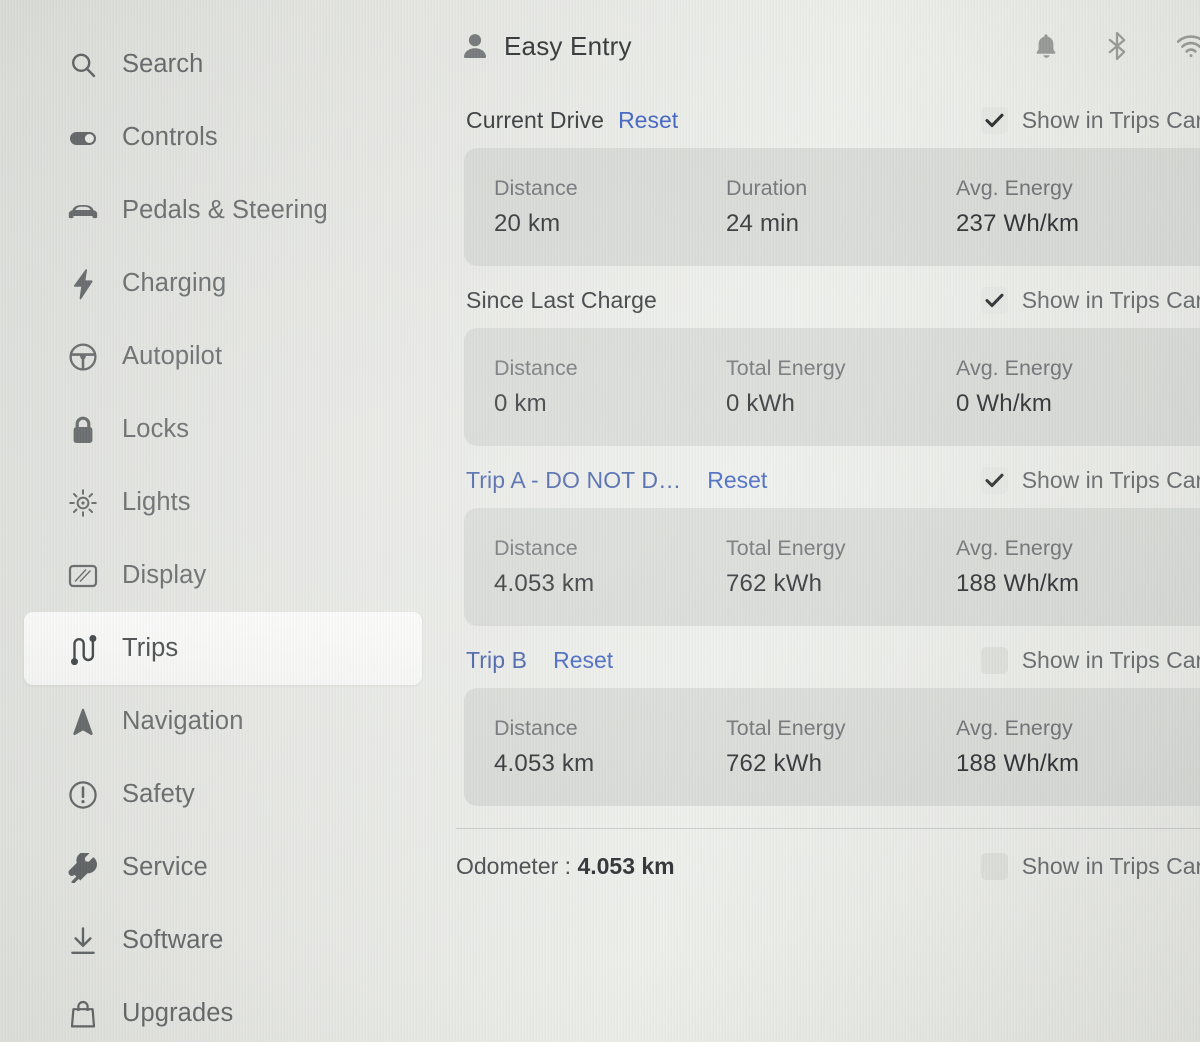 This screenshot has width=1200, height=1042. I want to click on stat-cell: Distance 4.053 km, so click(610, 567).